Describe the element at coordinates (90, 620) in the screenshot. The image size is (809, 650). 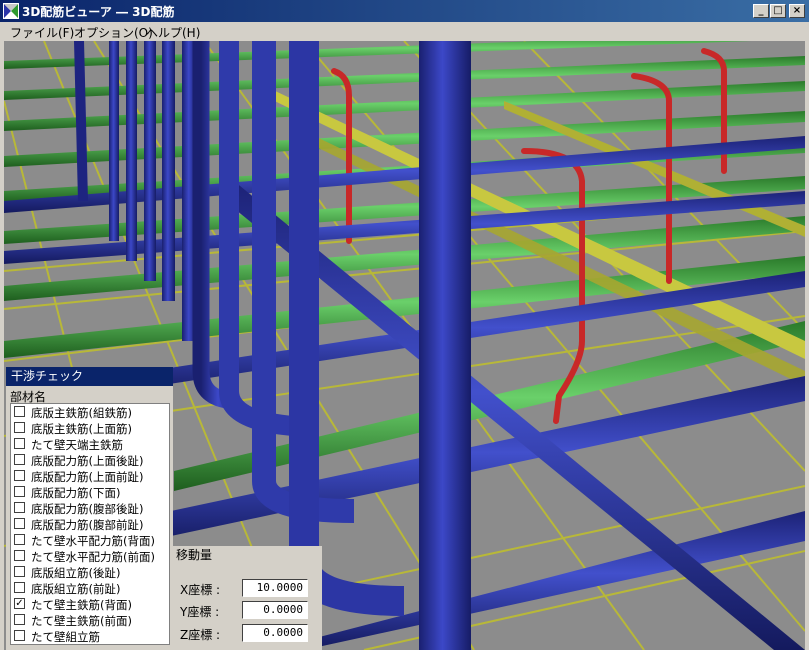
I see `list-item: たて壁主鉄筋(前面)` at that location.